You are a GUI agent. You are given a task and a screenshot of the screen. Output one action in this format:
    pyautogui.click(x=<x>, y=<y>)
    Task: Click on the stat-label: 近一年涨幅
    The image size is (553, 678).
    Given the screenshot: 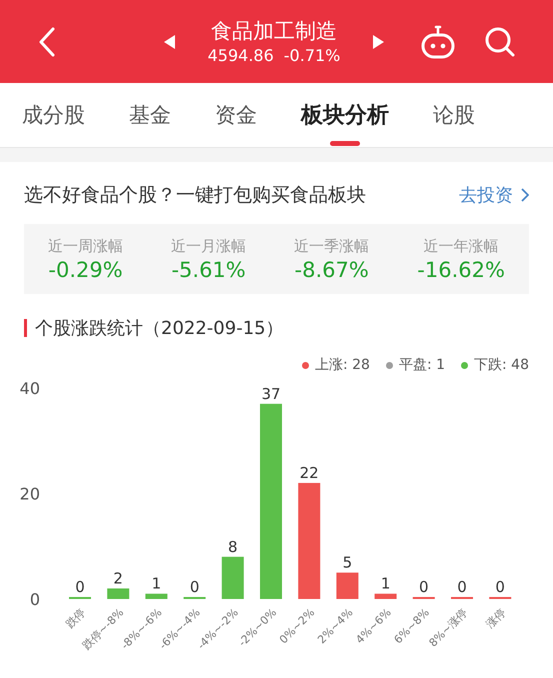 What is the action you would take?
    pyautogui.click(x=461, y=246)
    